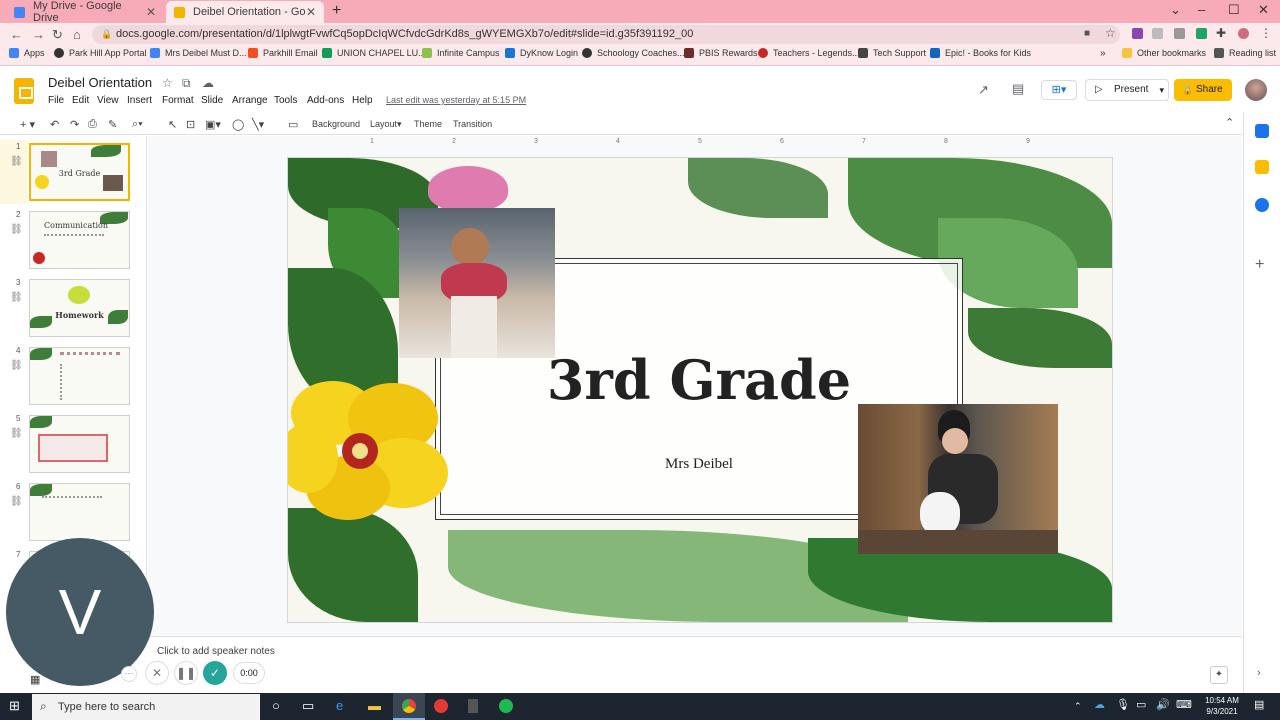 This screenshot has width=1280, height=720. I want to click on speaker-notes-placeholder: Click to add speaker notes, so click(216, 651).